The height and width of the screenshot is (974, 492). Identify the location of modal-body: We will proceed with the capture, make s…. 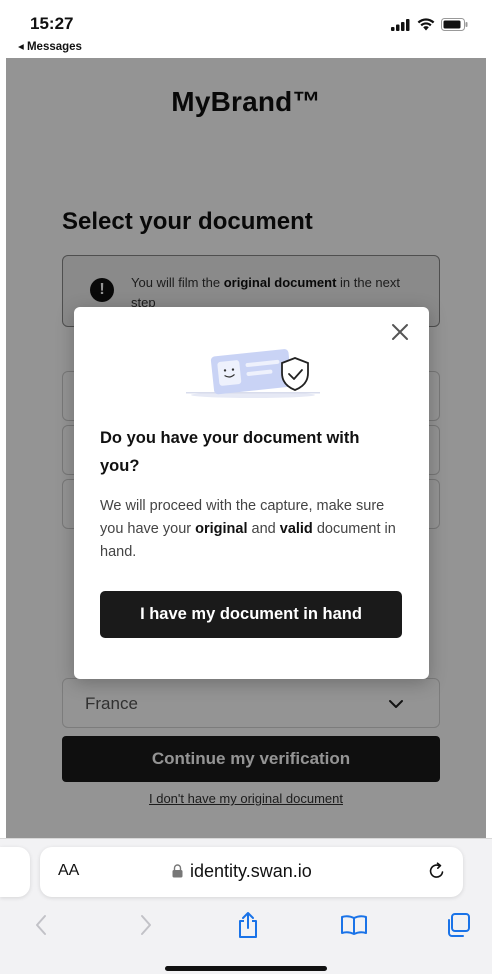
(248, 529).